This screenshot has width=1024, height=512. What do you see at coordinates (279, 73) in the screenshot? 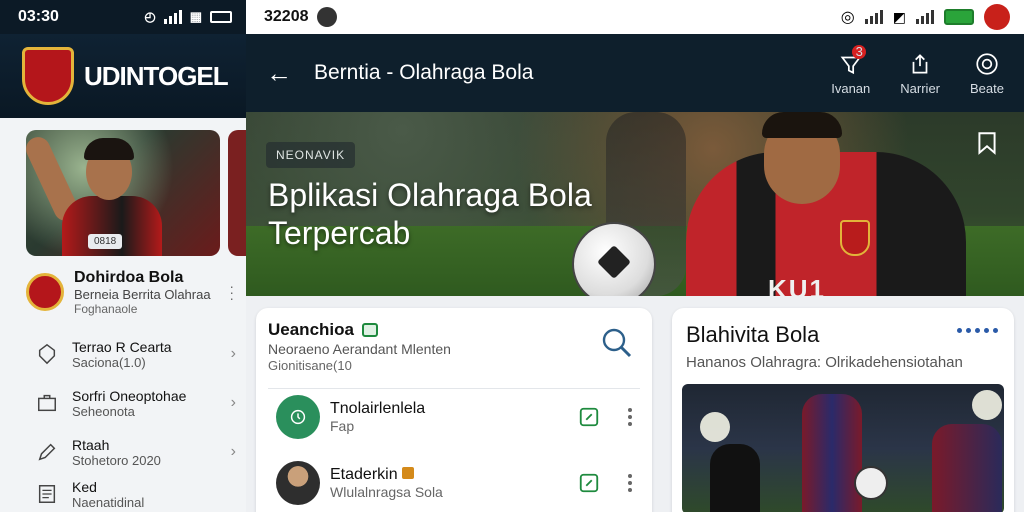
I see `back-arrow-icon: ←` at bounding box center [279, 73].